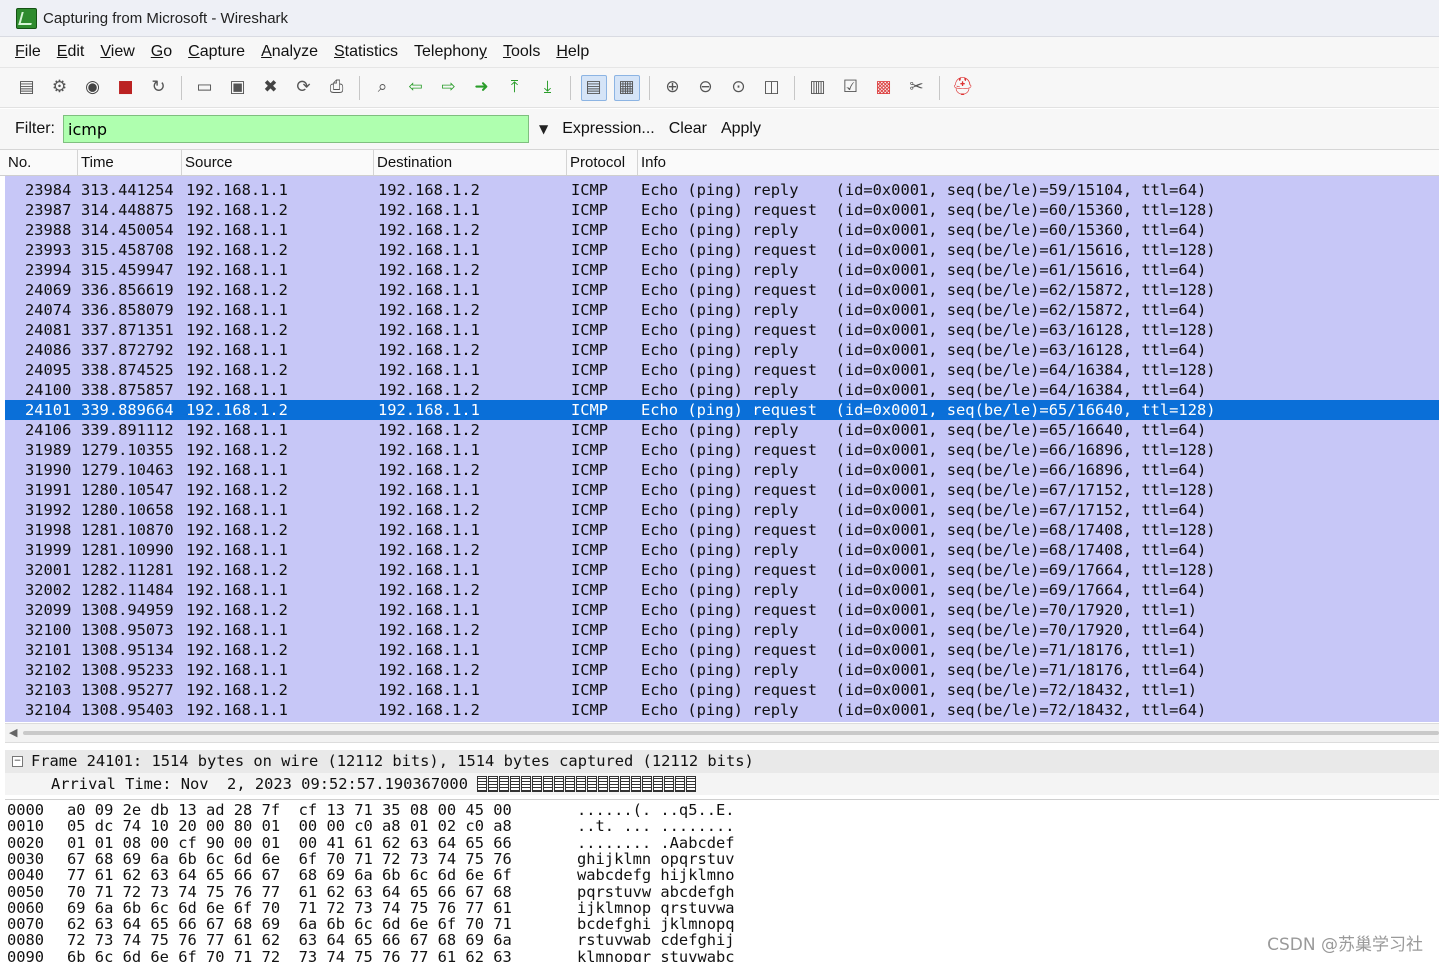  I want to click on scroll-left-icon: ◀, so click(13, 732).